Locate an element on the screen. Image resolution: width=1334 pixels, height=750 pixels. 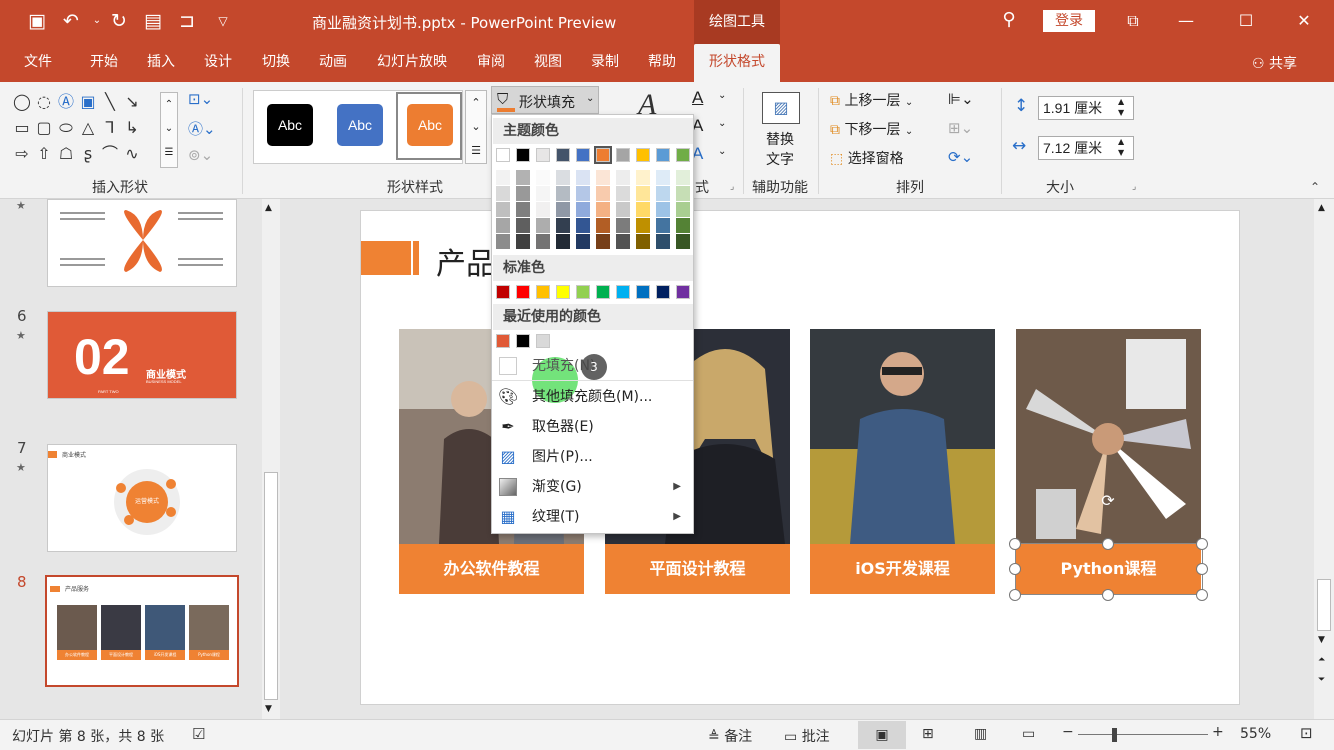
align-icon: ⊫⌄ is located at coordinates (961, 99).